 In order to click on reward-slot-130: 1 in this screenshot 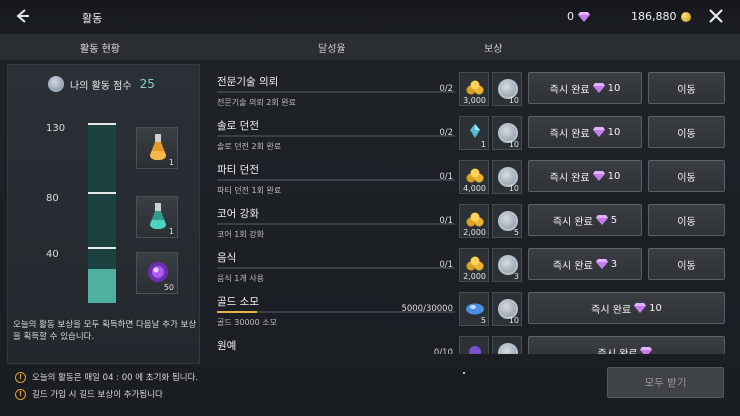, I will do `click(157, 148)`.